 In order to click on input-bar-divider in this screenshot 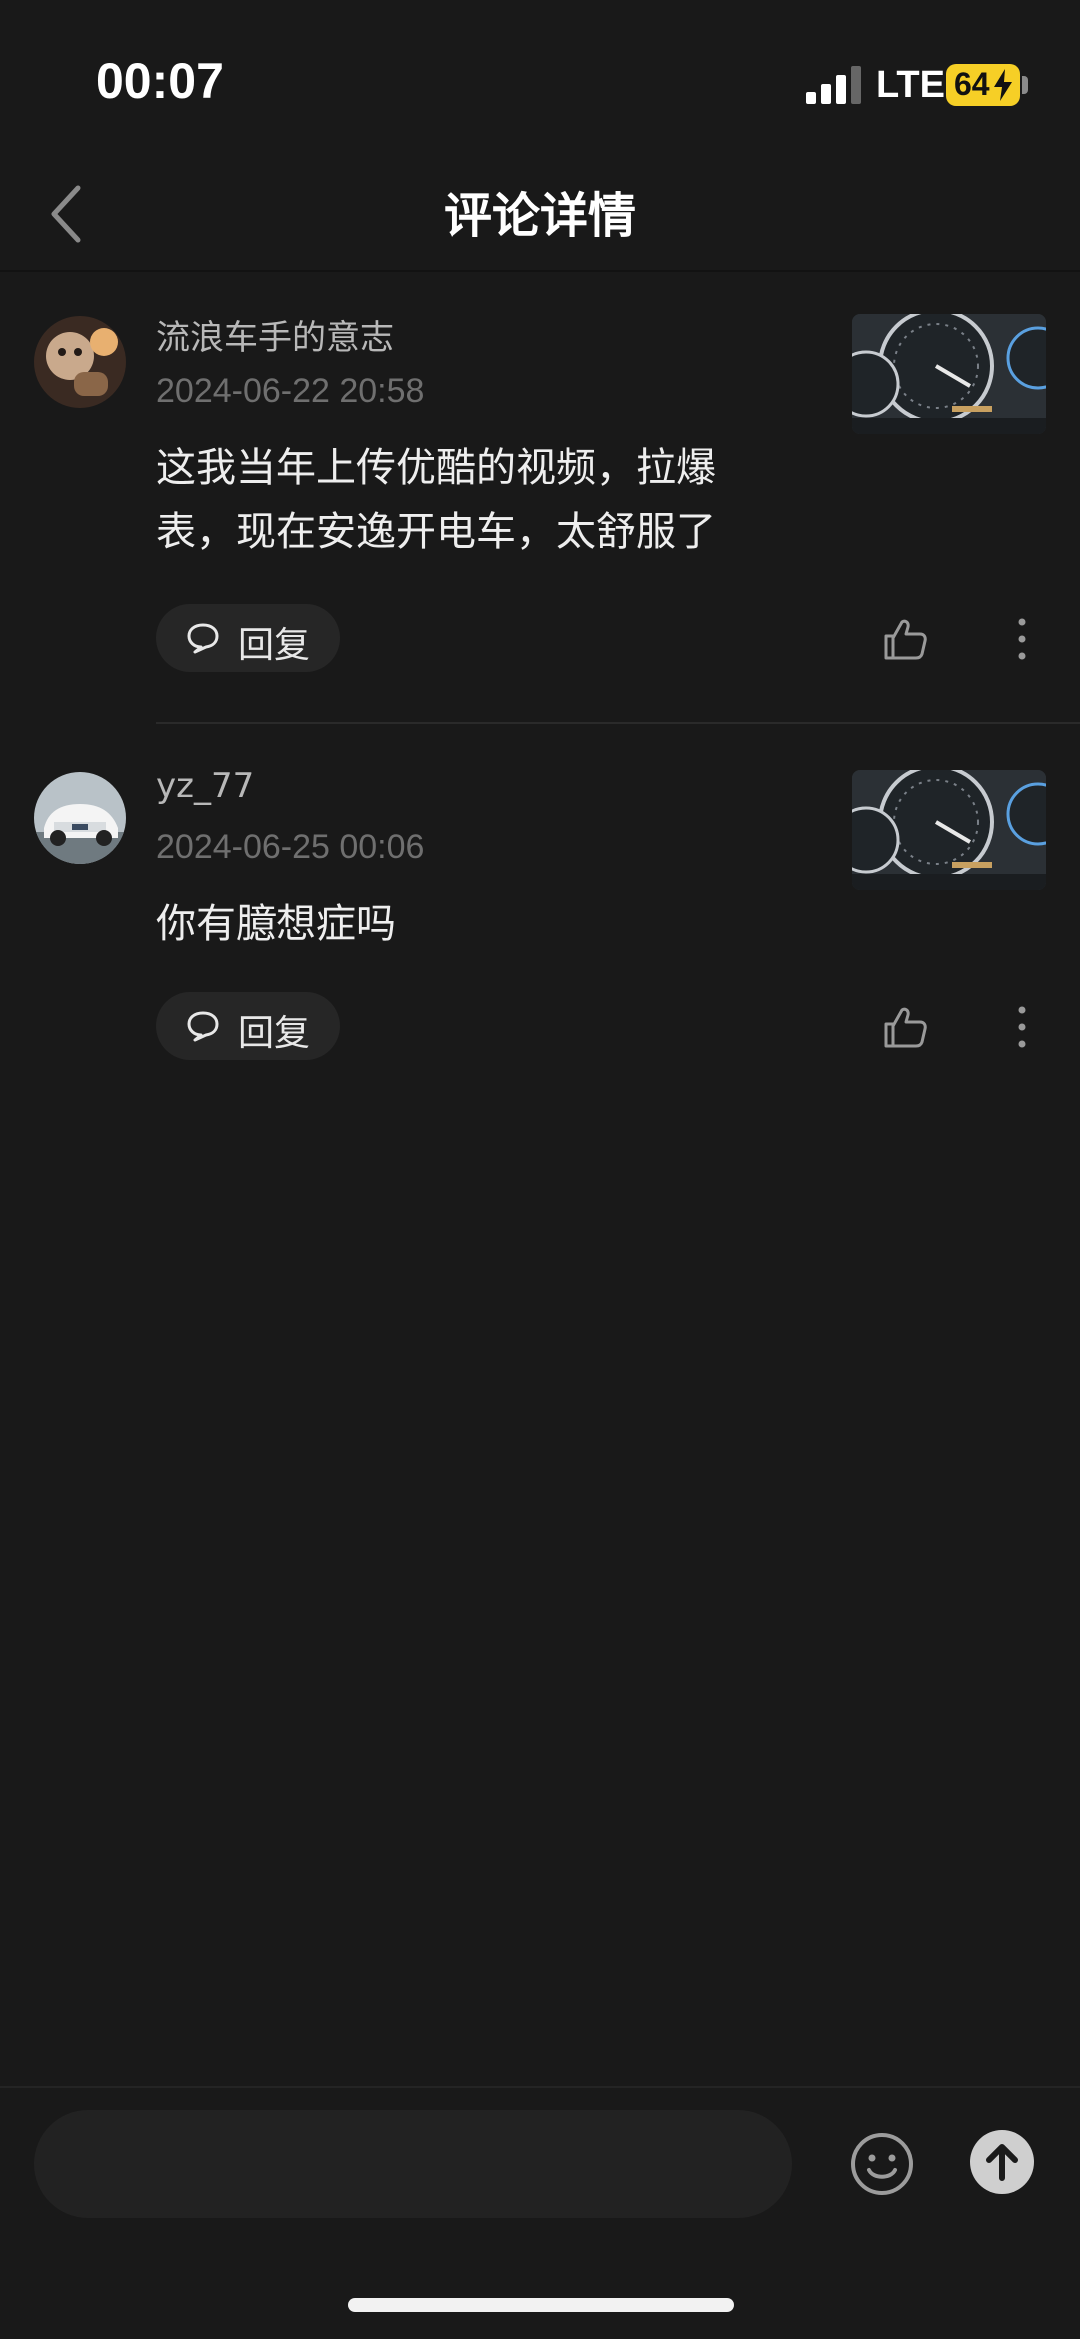, I will do `click(540, 2087)`.